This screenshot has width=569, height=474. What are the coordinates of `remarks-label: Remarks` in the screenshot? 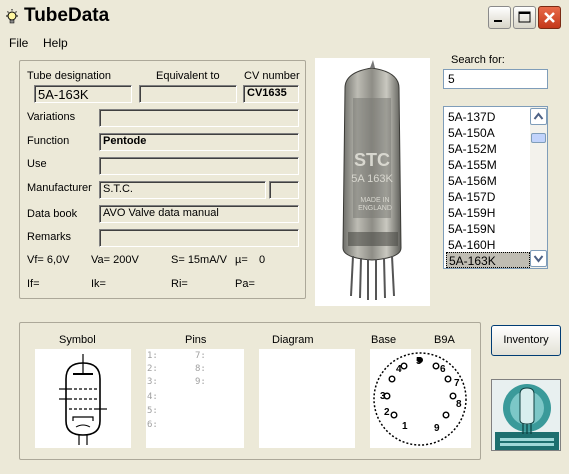 It's located at (49, 237).